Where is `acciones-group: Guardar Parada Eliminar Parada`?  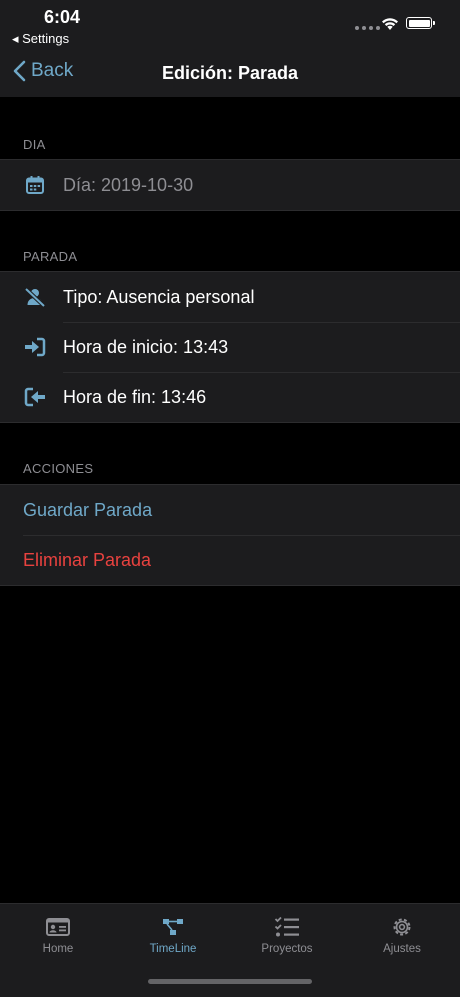 acciones-group: Guardar Parada Eliminar Parada is located at coordinates (230, 535).